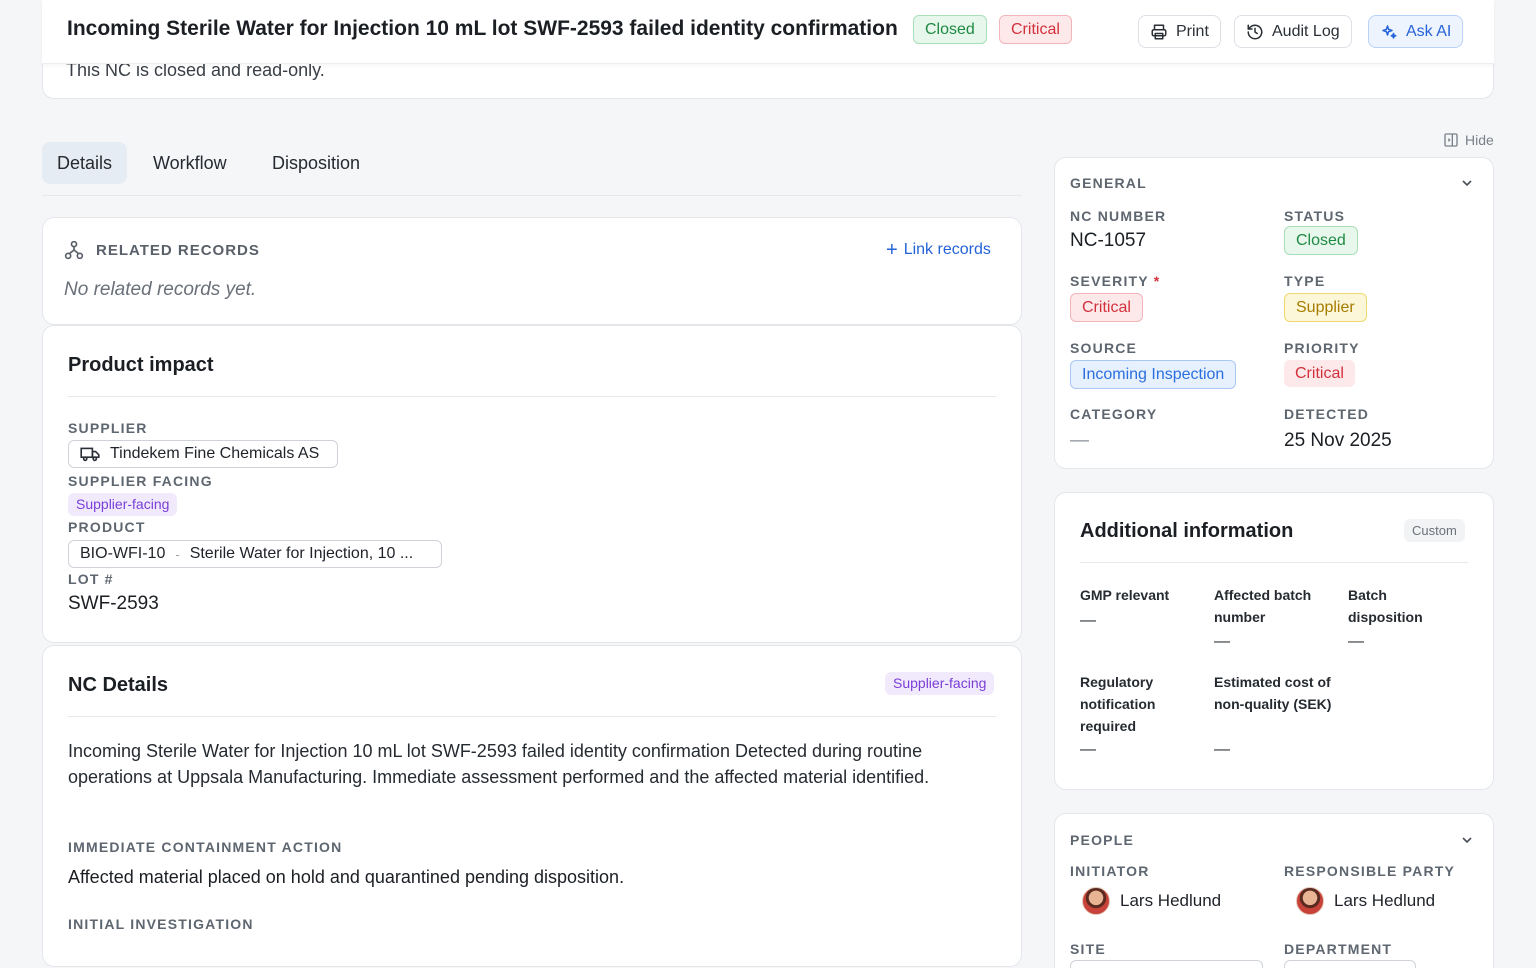 This screenshot has width=1536, height=968. Describe the element at coordinates (532, 716) in the screenshot. I see `nc-details-divider` at that location.